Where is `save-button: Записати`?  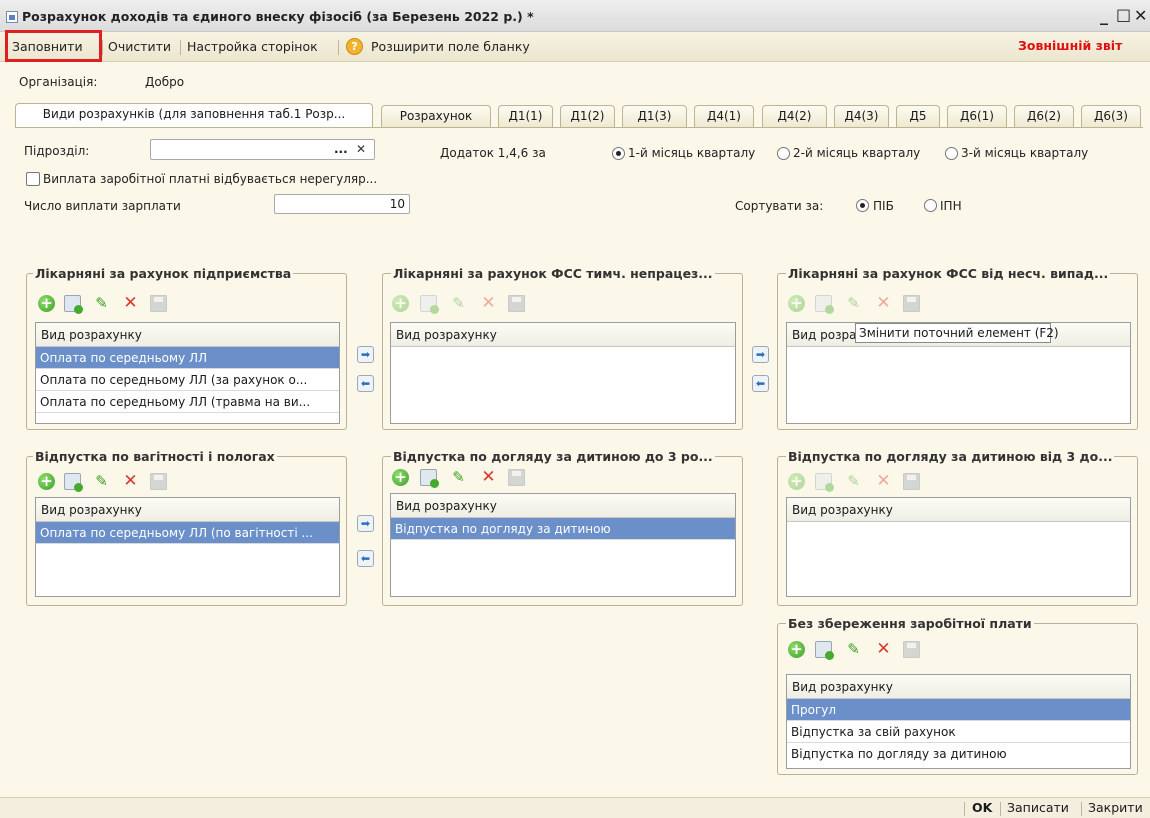 save-button: Записати is located at coordinates (1038, 807).